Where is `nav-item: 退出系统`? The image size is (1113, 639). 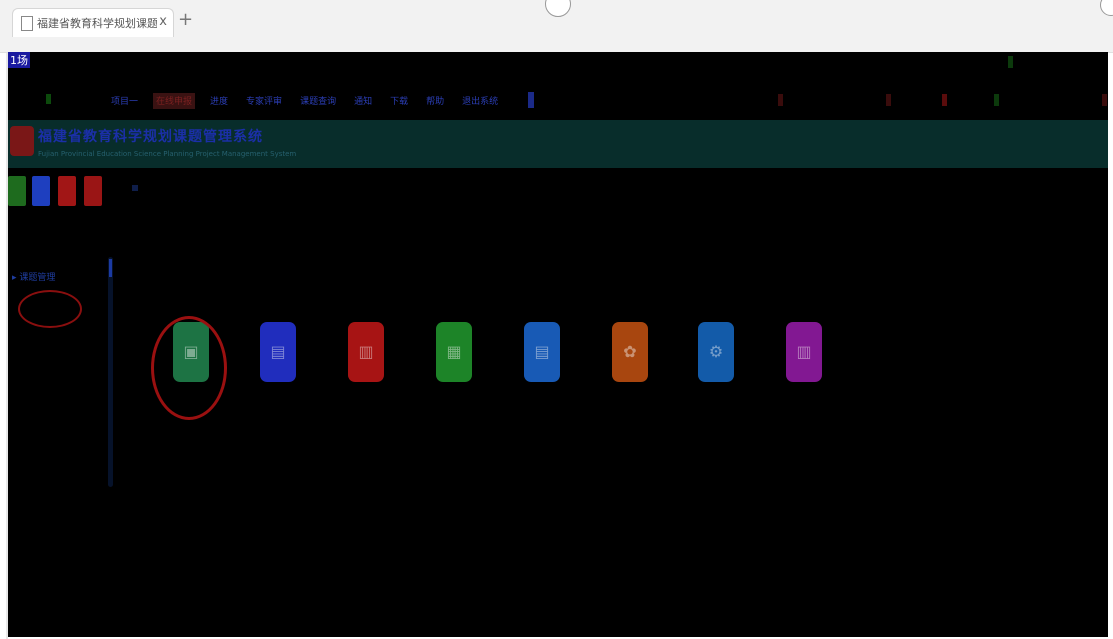
nav-item: 退出系统 is located at coordinates (480, 101).